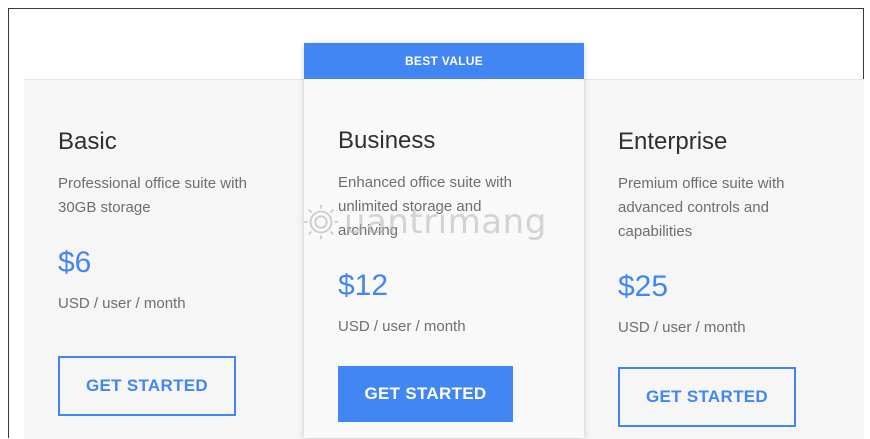  Describe the element at coordinates (87, 141) in the screenshot. I see `plan-title: Basic` at that location.